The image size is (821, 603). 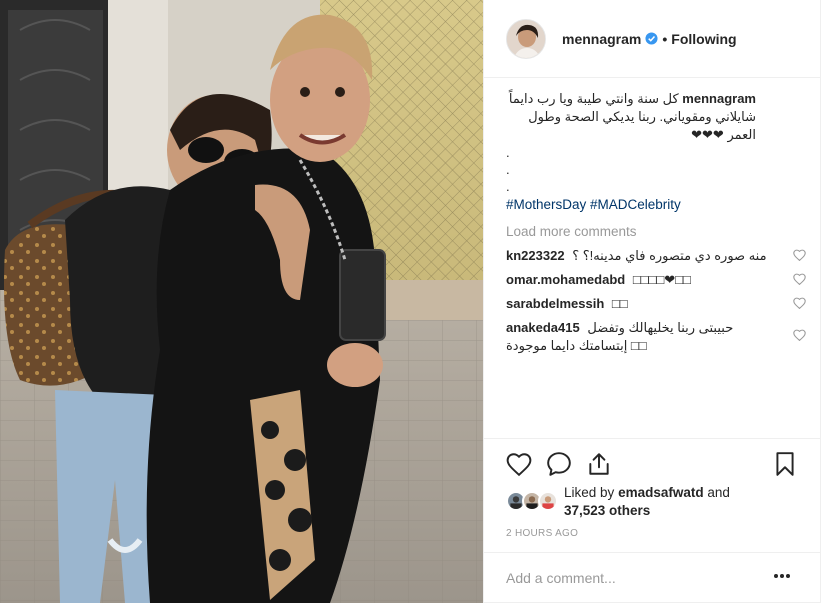 What do you see at coordinates (785, 464) in the screenshot?
I see `bookmark-icon` at bounding box center [785, 464].